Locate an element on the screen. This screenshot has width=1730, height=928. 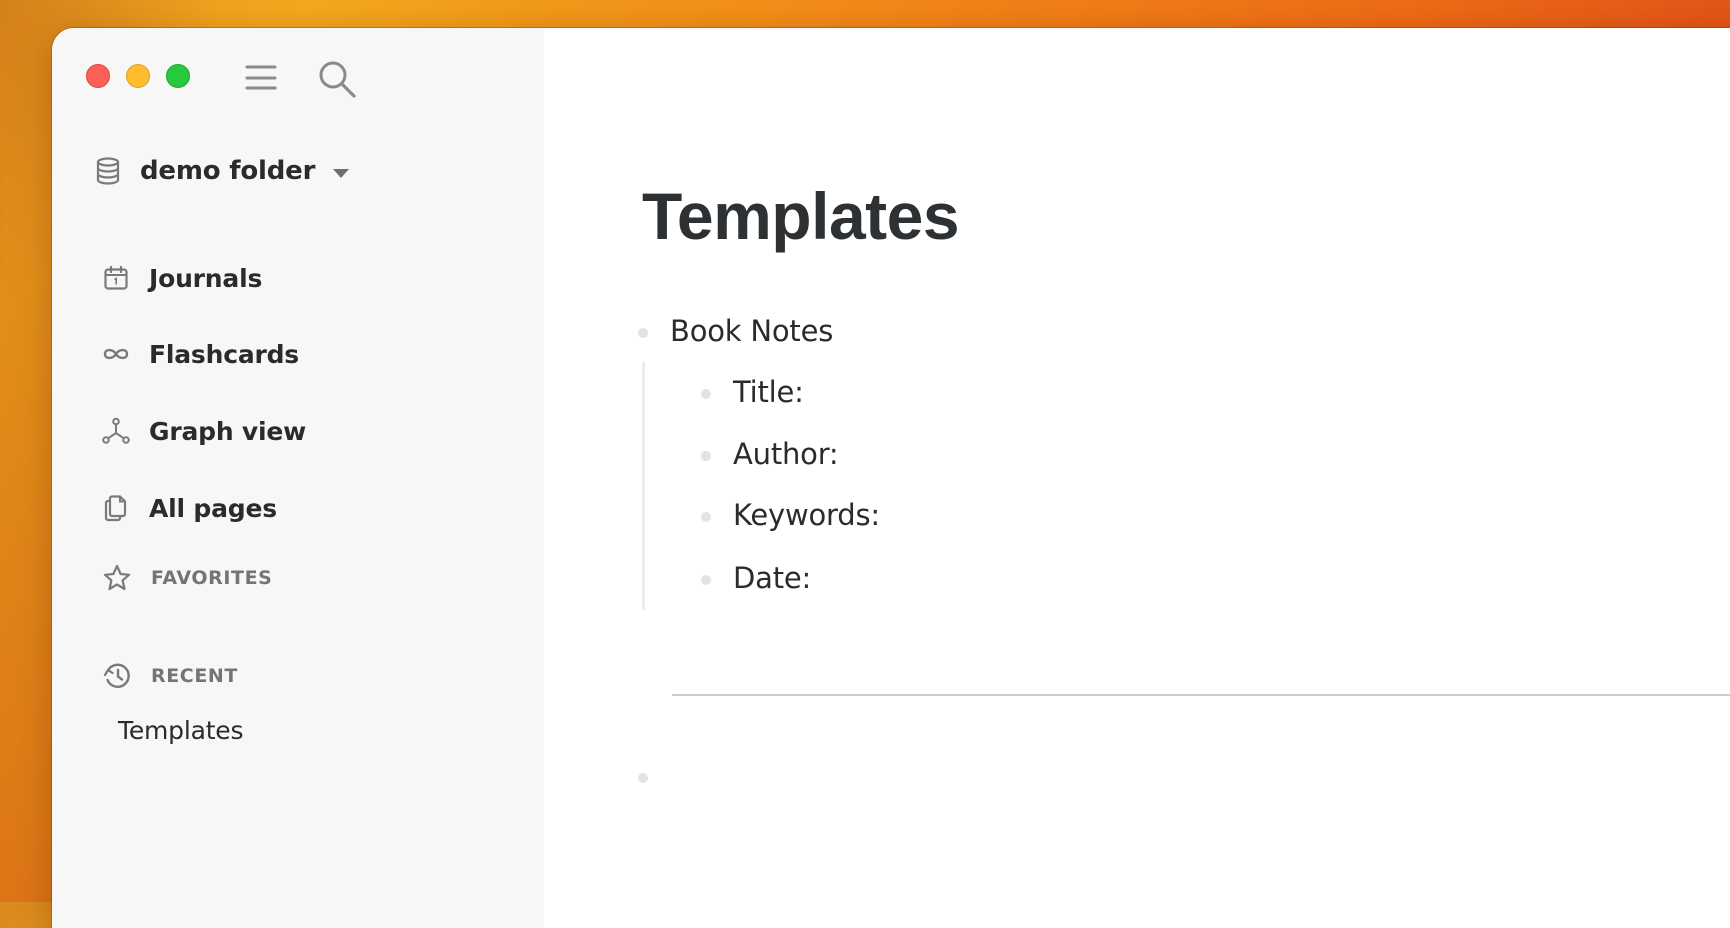
sidebar-section-recent: RECENT is located at coordinates (170, 676).